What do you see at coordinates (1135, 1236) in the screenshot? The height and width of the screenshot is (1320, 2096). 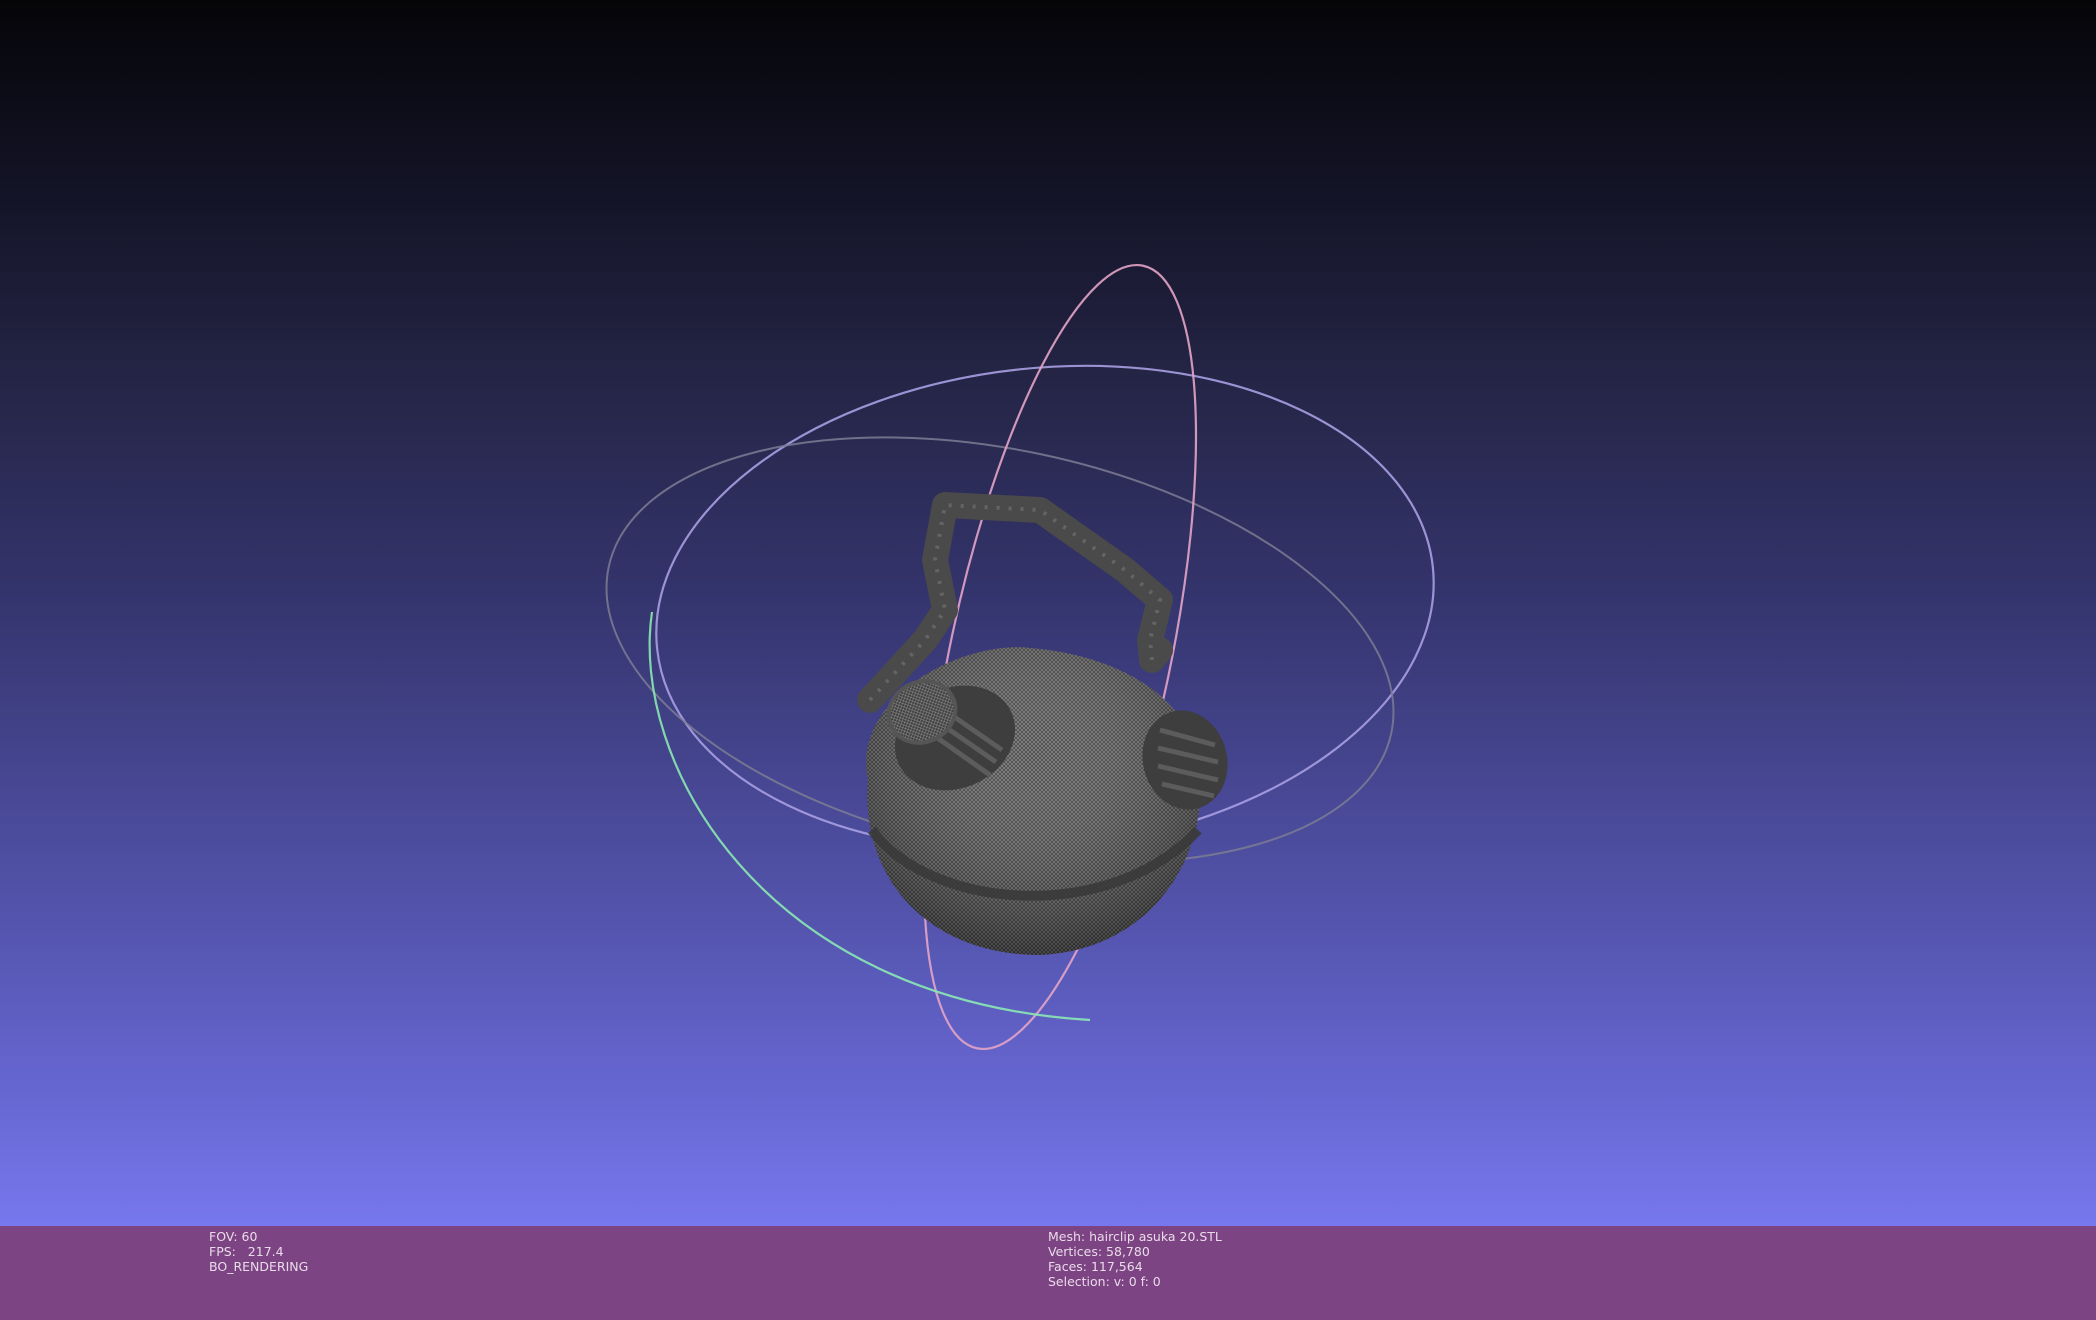 I see `mesh-name: Mesh: hairclip asuka 20.STL` at bounding box center [1135, 1236].